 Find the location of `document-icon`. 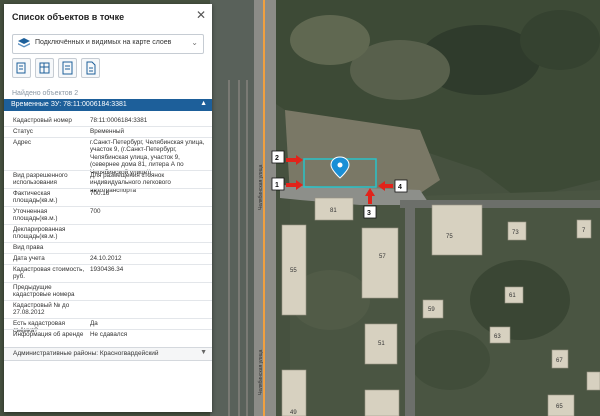

document-icon is located at coordinates (67, 68).